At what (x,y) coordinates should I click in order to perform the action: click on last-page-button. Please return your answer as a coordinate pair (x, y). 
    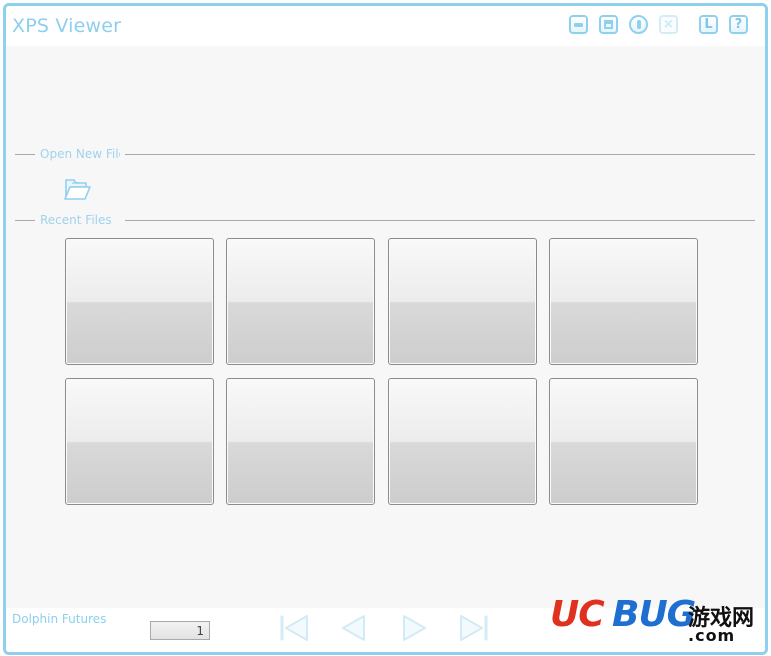
    Looking at the image, I should click on (474, 628).